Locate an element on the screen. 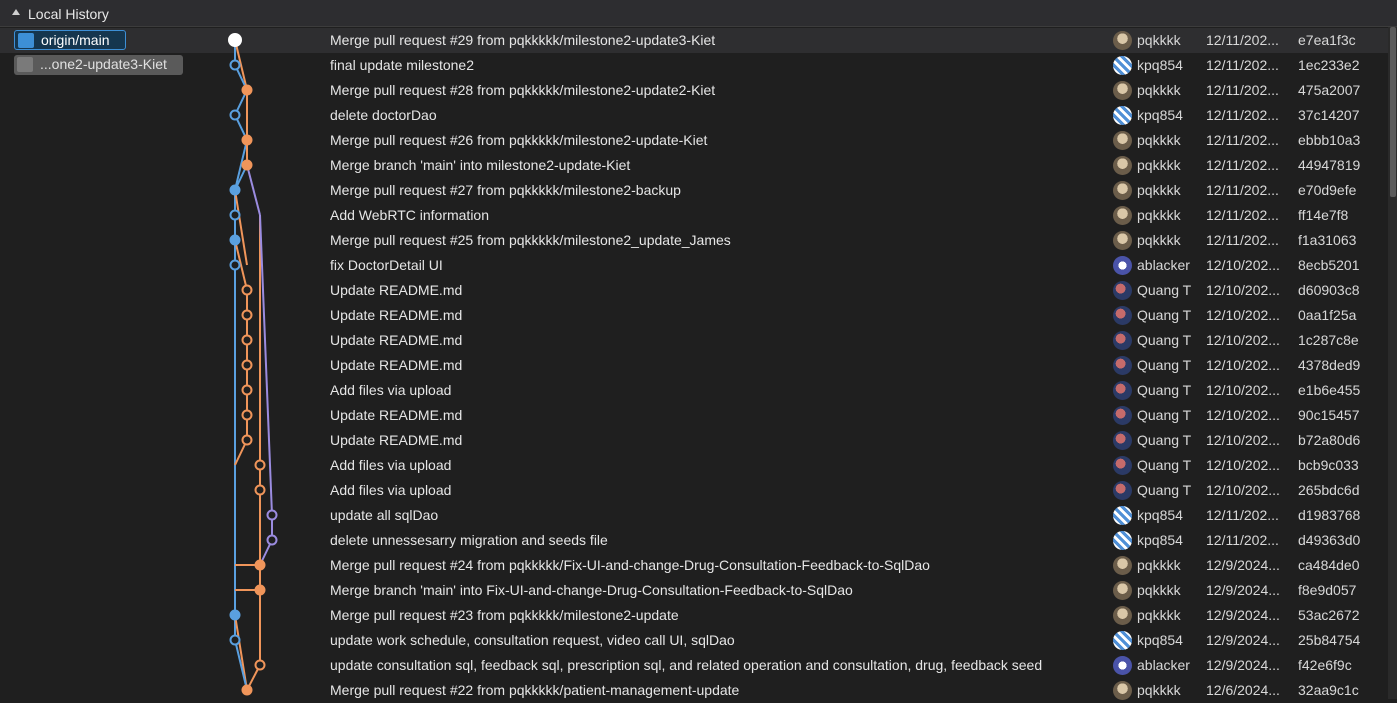 The image size is (1397, 703). commit-message: fix DoctorDetail UI is located at coordinates (386, 265).